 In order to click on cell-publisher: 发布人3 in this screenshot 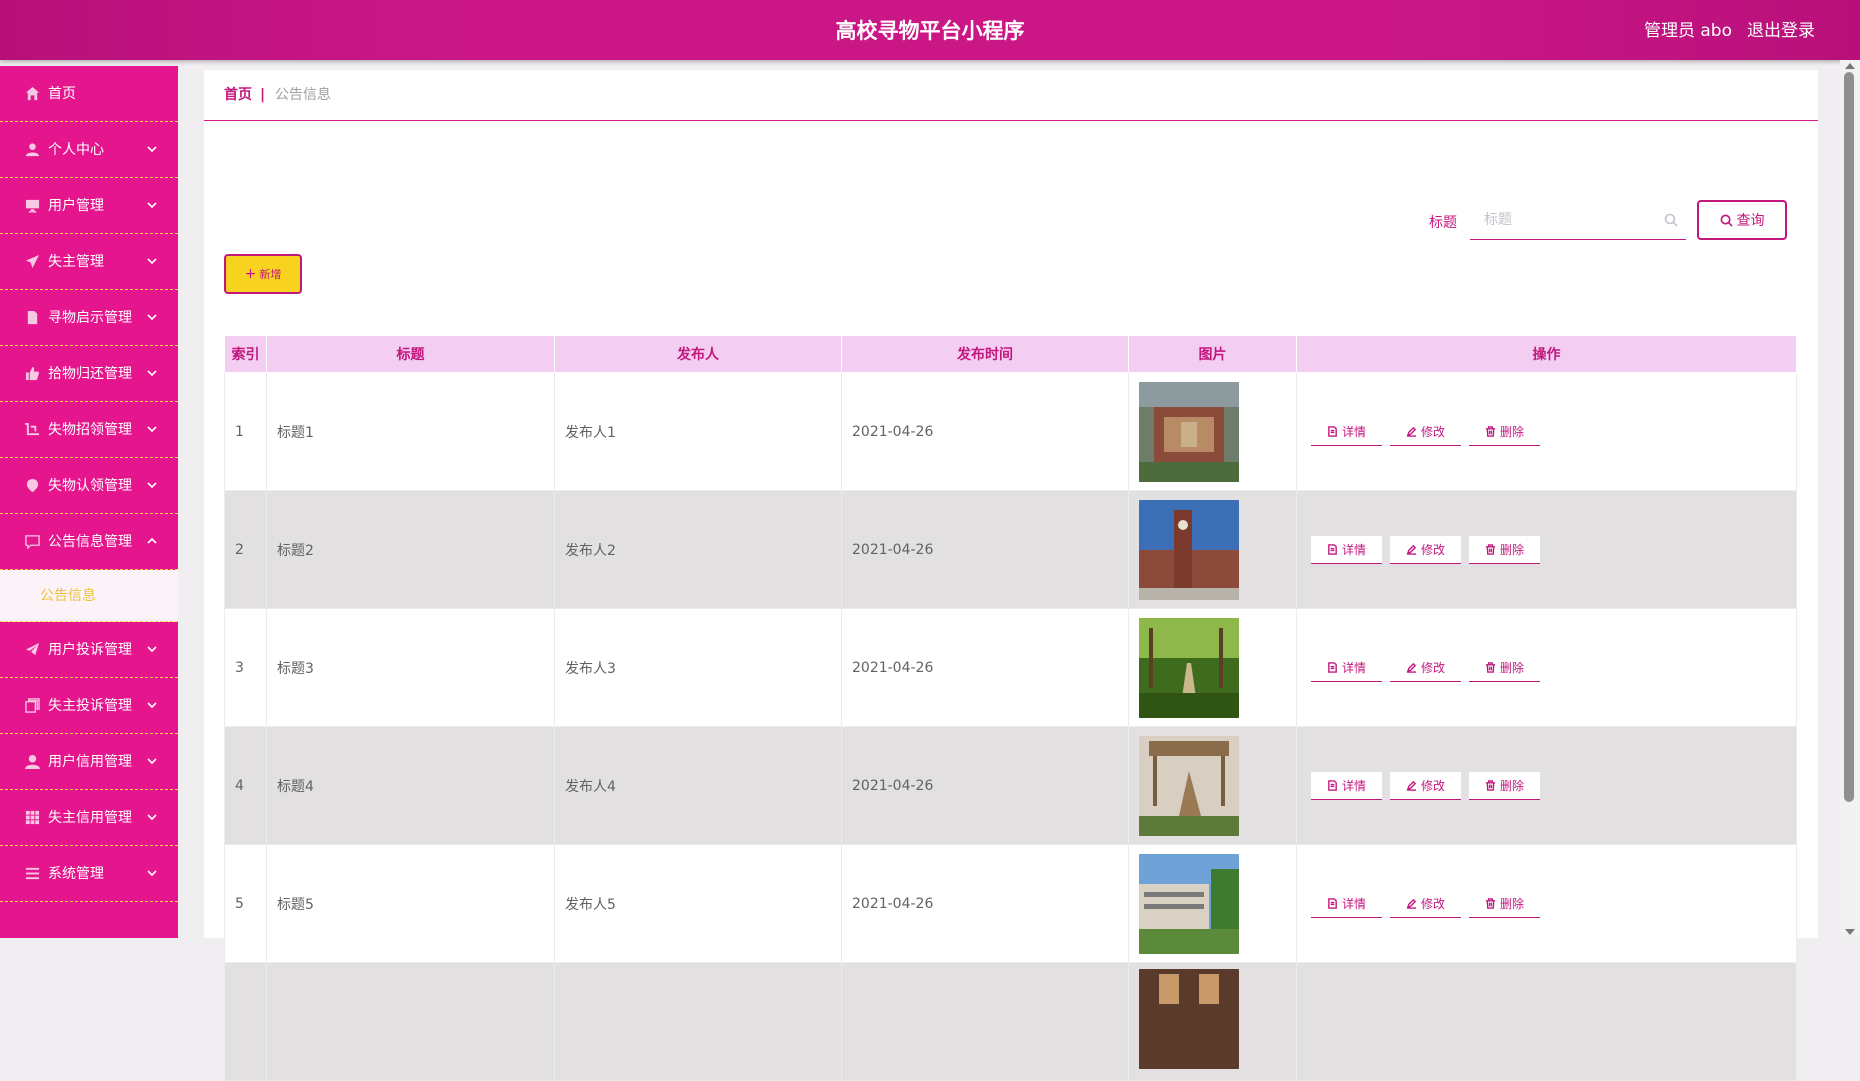, I will do `click(698, 667)`.